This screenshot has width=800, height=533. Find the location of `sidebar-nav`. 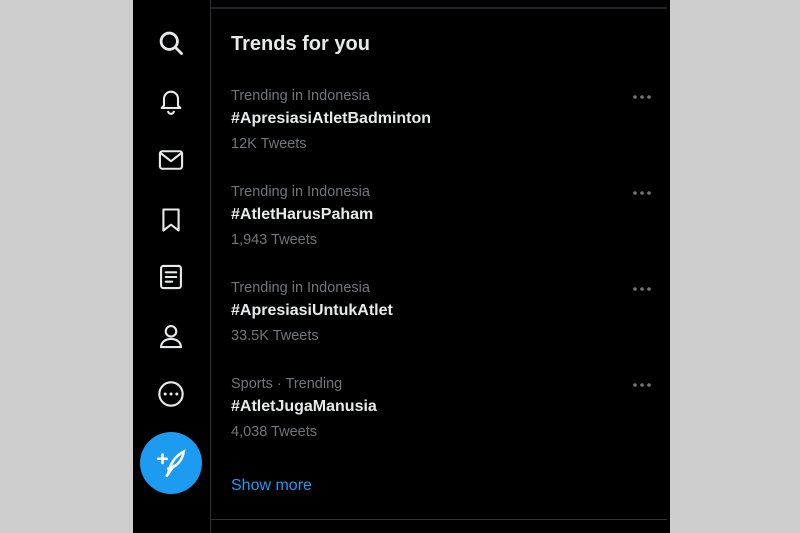

sidebar-nav is located at coordinates (172, 266).